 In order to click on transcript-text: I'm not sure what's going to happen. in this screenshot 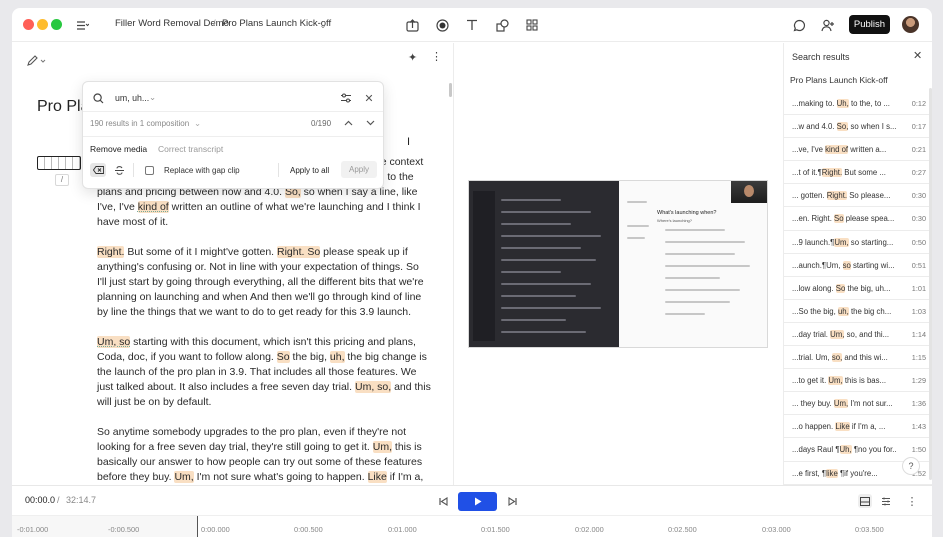, I will do `click(281, 477)`.